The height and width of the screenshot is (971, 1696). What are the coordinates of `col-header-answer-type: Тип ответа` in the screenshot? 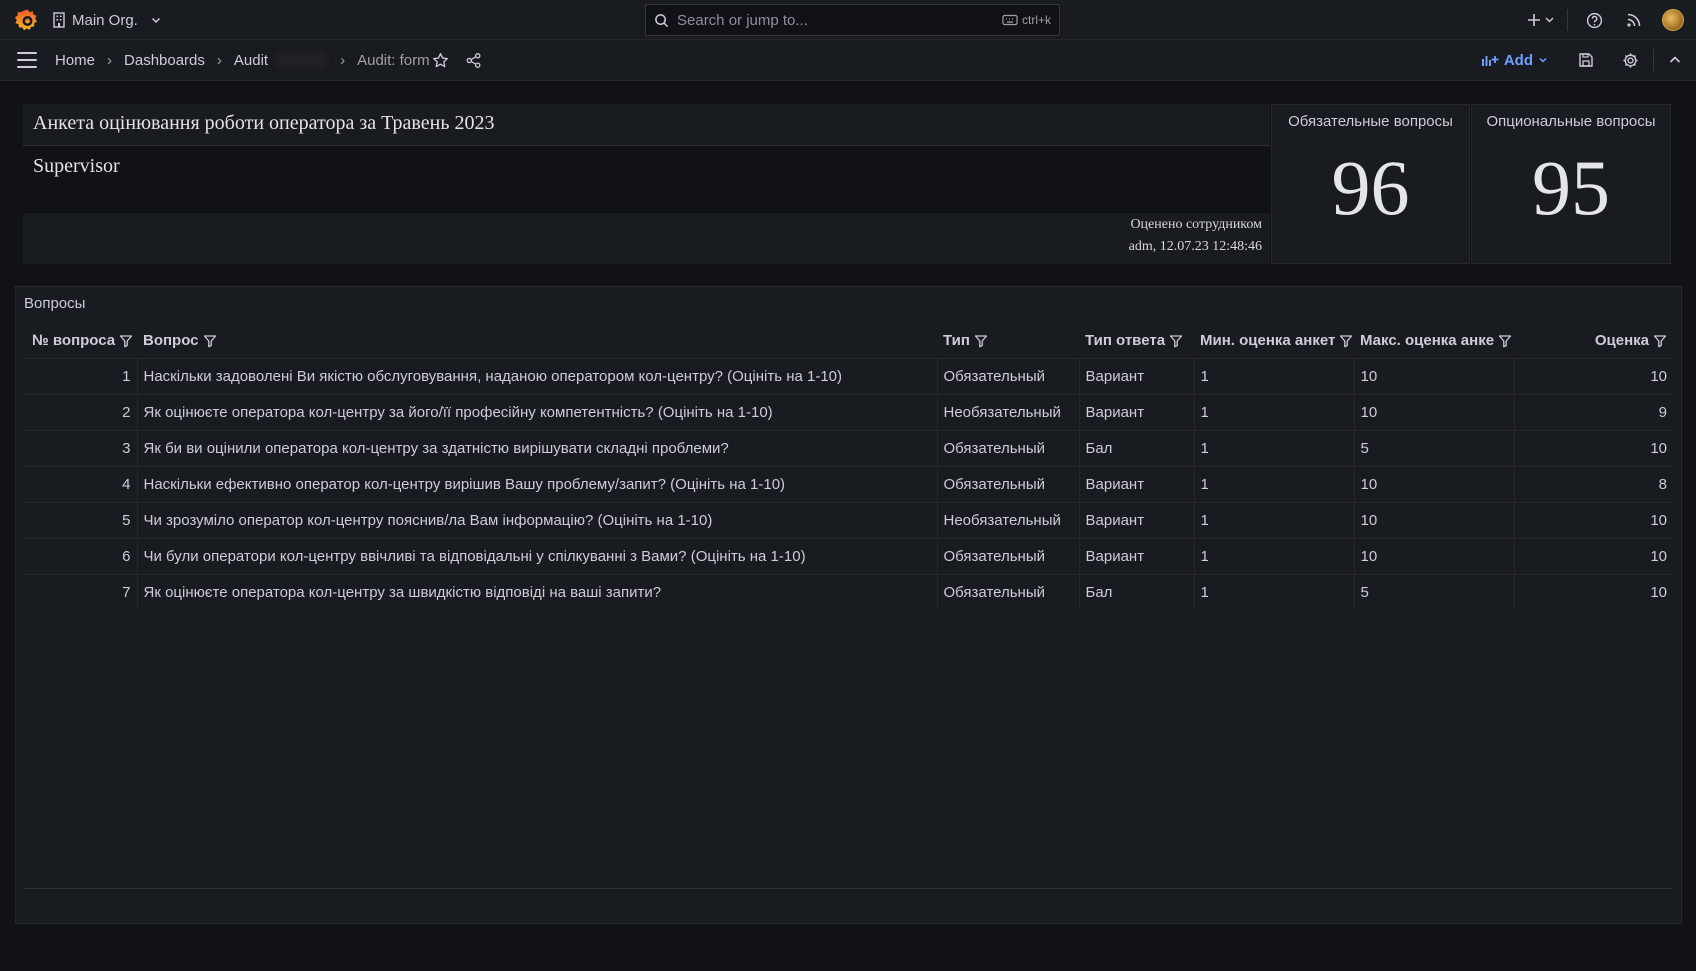 It's located at (1136, 341).